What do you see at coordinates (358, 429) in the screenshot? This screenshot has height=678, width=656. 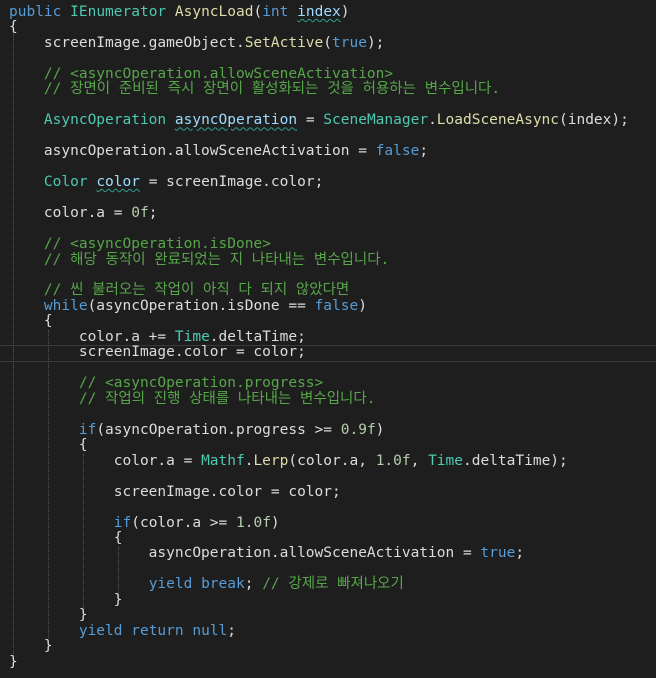 I see `code-token: 0.9f` at bounding box center [358, 429].